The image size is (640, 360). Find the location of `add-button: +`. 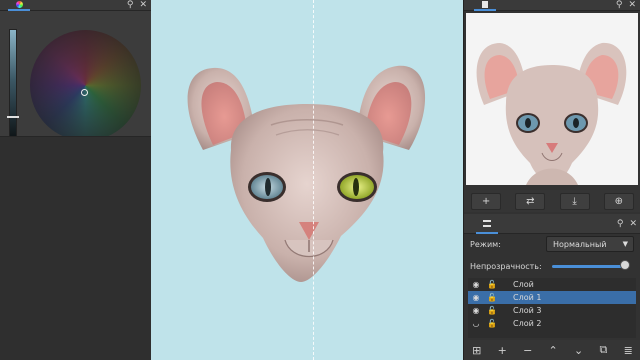

add-button: + is located at coordinates (502, 350).